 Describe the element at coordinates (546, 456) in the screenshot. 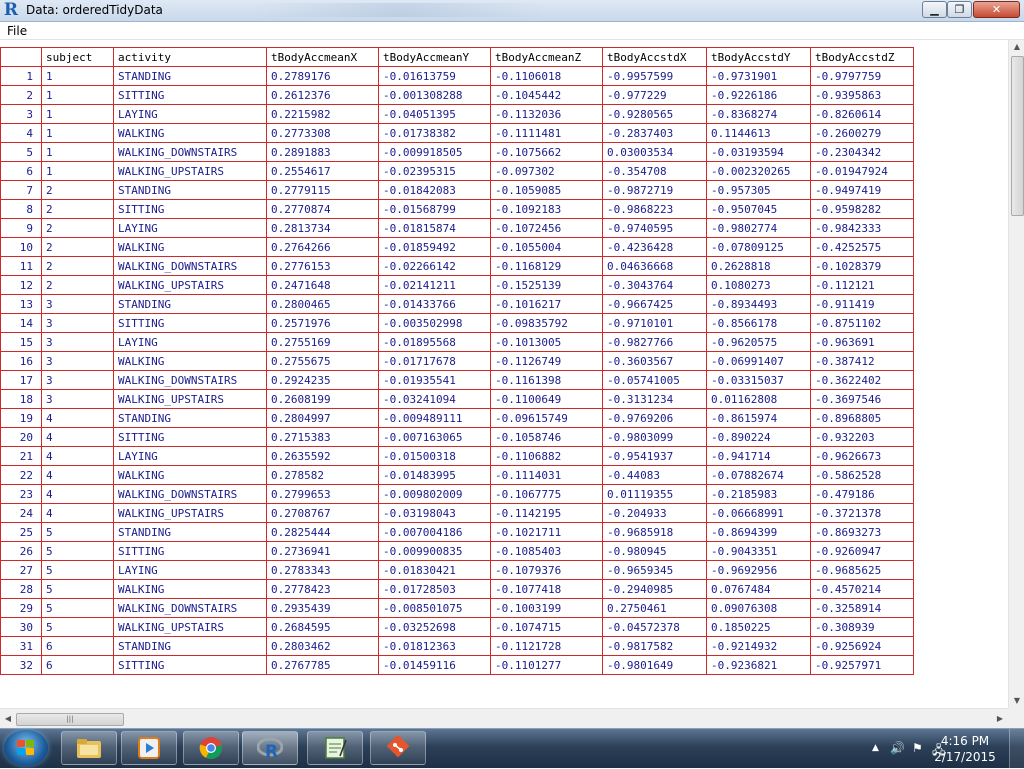

I see `cell-tbodyaccmeanz: -0.1106882` at that location.